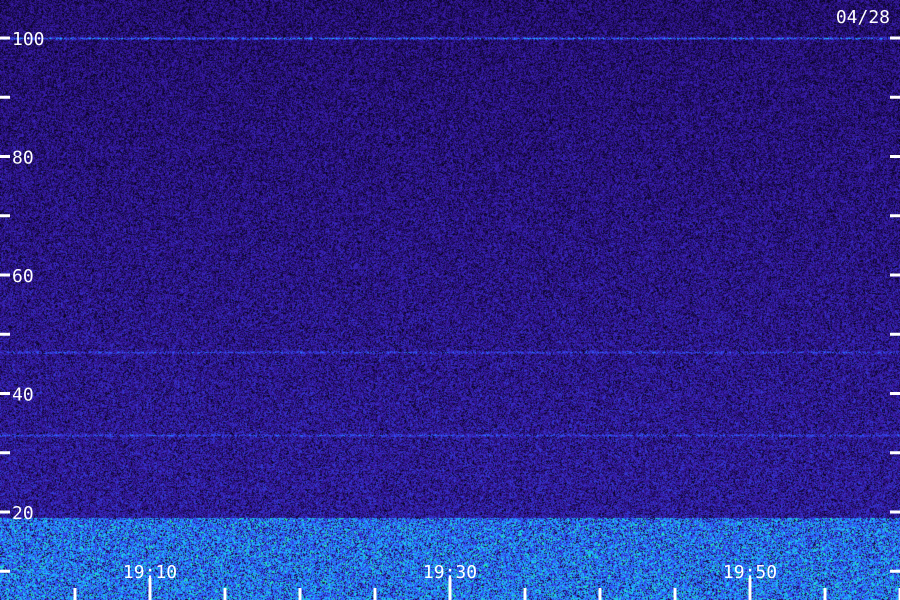  Describe the element at coordinates (863, 17) in the screenshot. I see `date-label: 04/28` at that location.